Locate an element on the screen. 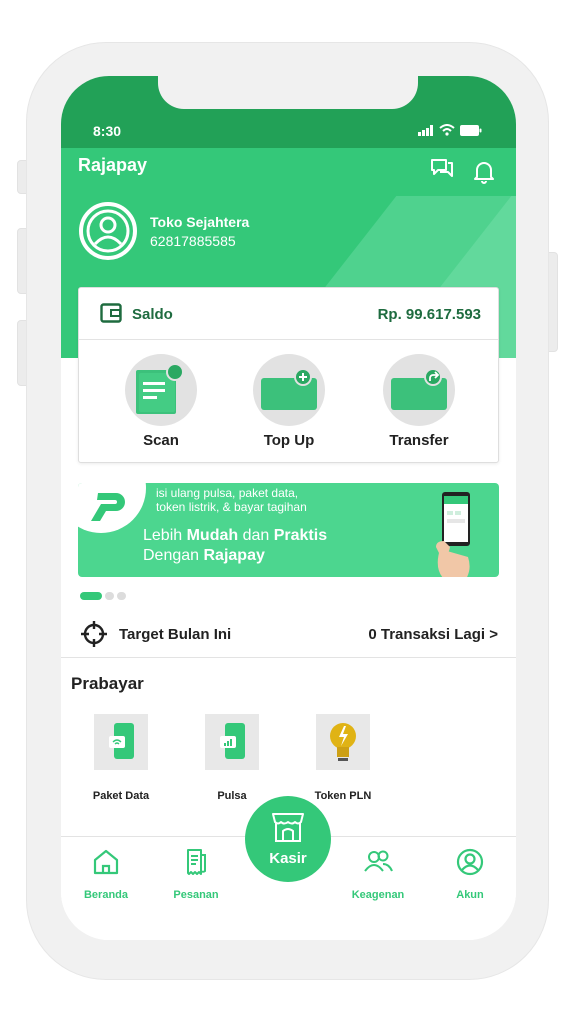  banner-headline-2: Dengan Rajapay is located at coordinates (204, 556).